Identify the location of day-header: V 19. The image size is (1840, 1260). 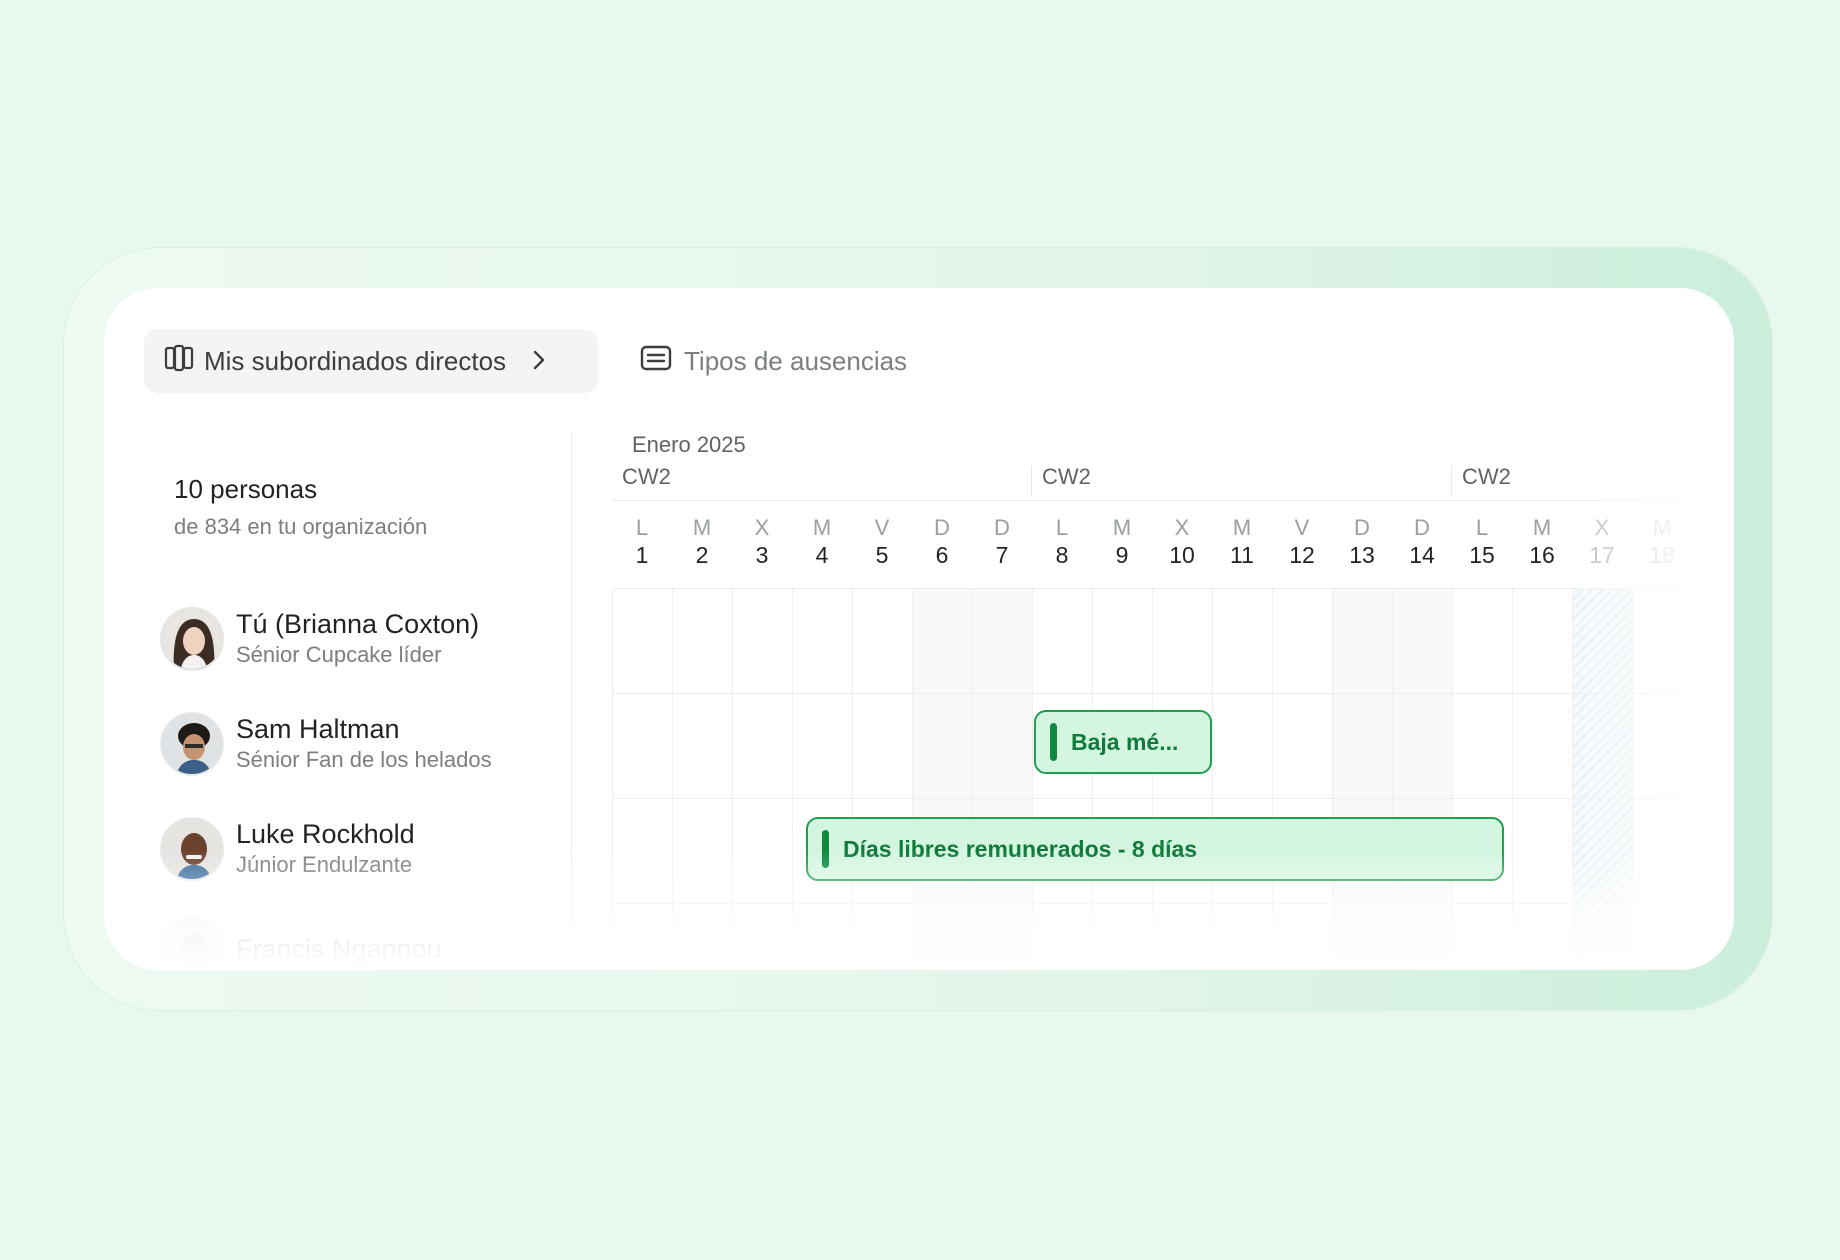
(1713, 543).